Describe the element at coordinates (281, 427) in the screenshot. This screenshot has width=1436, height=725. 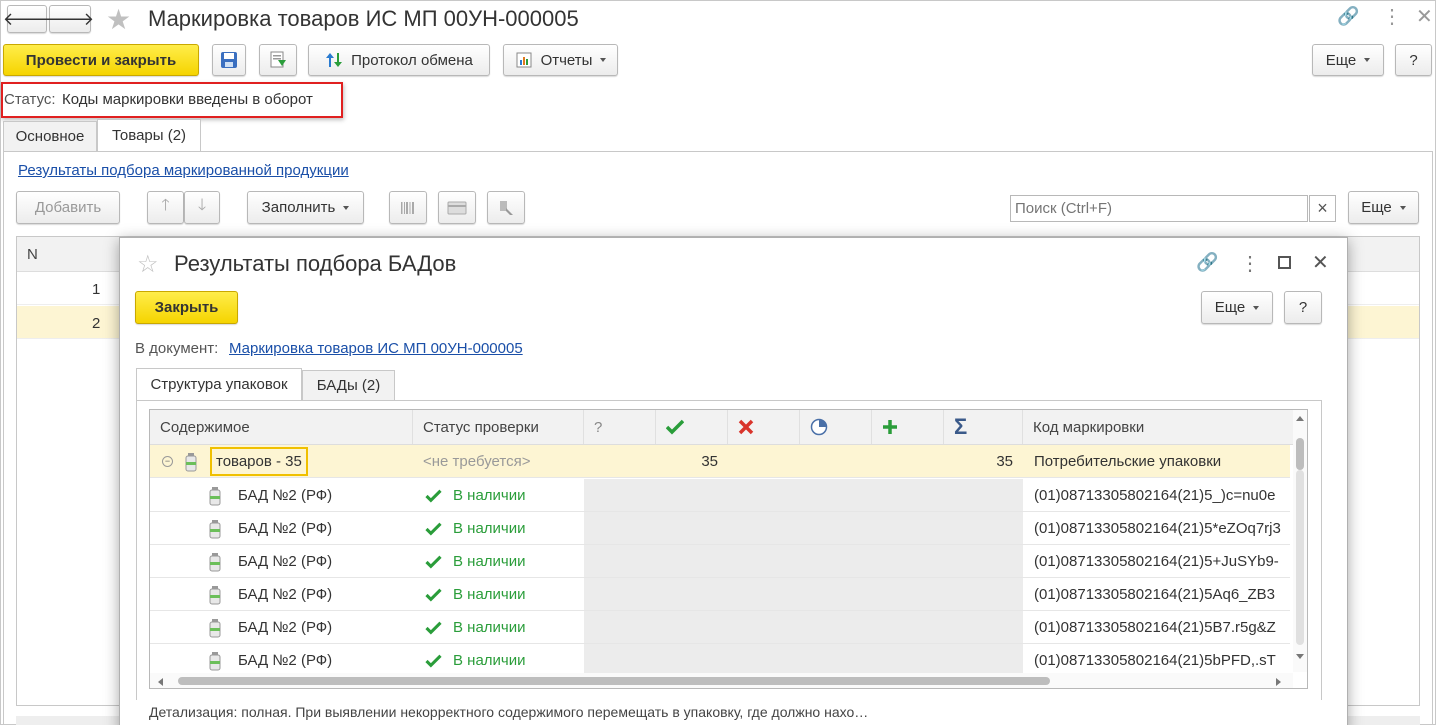
I see `column-header-content: Содержимое` at that location.